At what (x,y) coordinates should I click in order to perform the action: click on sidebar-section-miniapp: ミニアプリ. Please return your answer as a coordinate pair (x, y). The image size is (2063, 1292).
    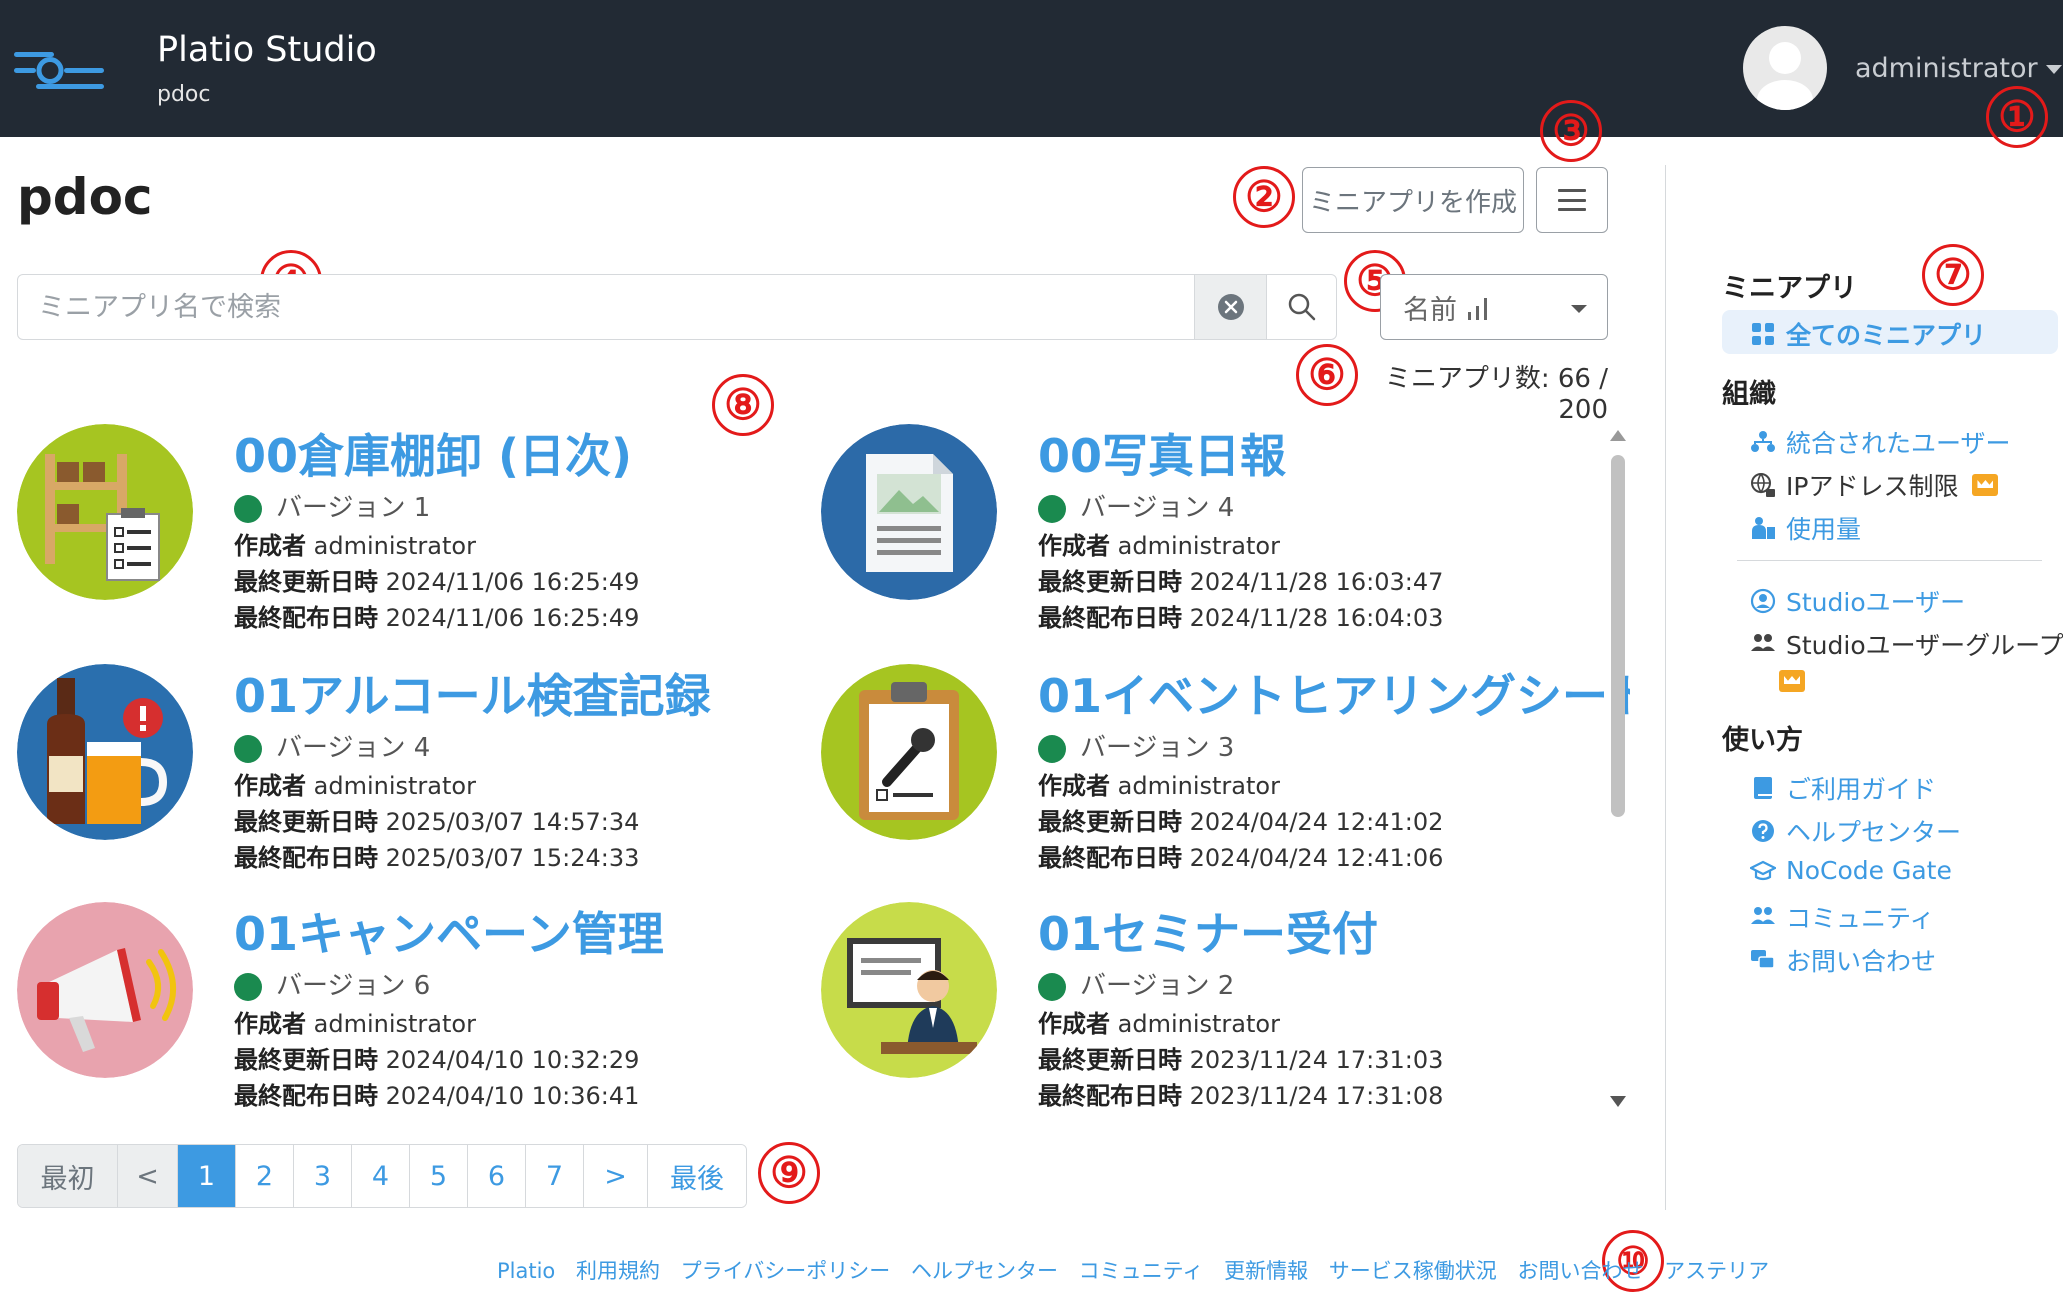
    Looking at the image, I should click on (1789, 288).